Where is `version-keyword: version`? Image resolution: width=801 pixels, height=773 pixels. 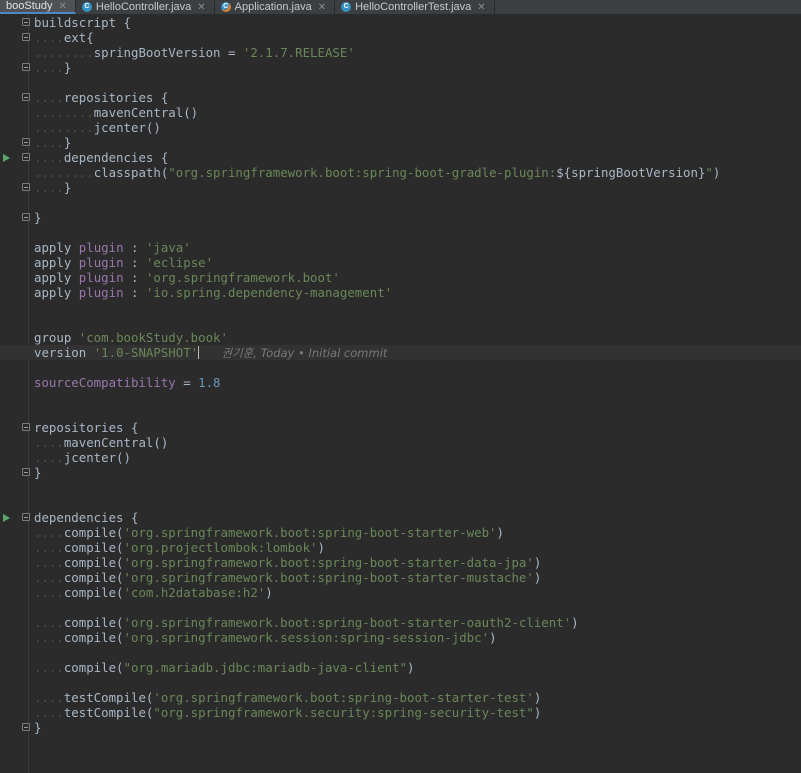 version-keyword: version is located at coordinates (64, 352).